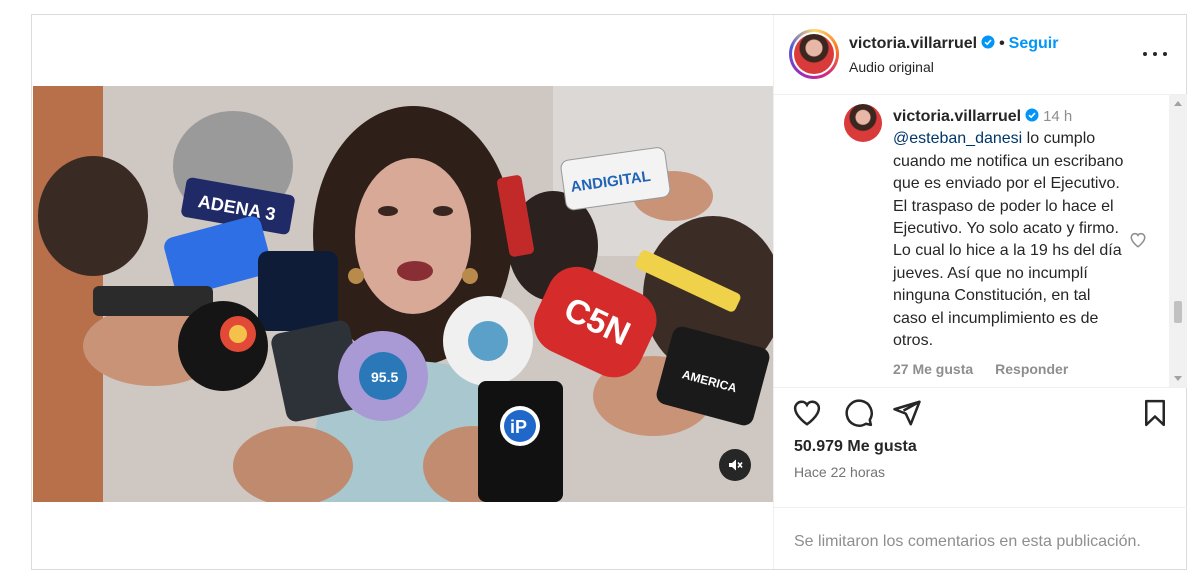 The width and height of the screenshot is (1200, 577). I want to click on bookmark-icon, so click(1155, 413).